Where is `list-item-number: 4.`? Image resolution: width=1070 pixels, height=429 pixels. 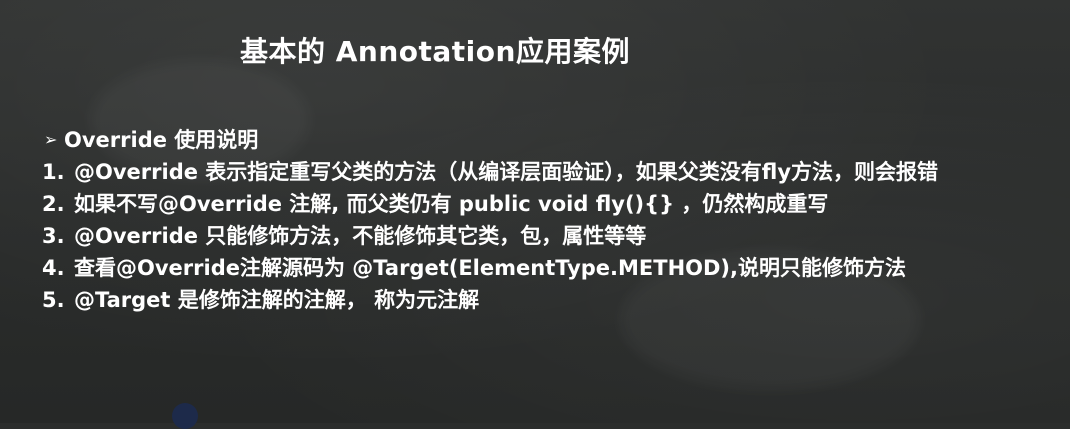
list-item-number: 4. is located at coordinates (53, 268).